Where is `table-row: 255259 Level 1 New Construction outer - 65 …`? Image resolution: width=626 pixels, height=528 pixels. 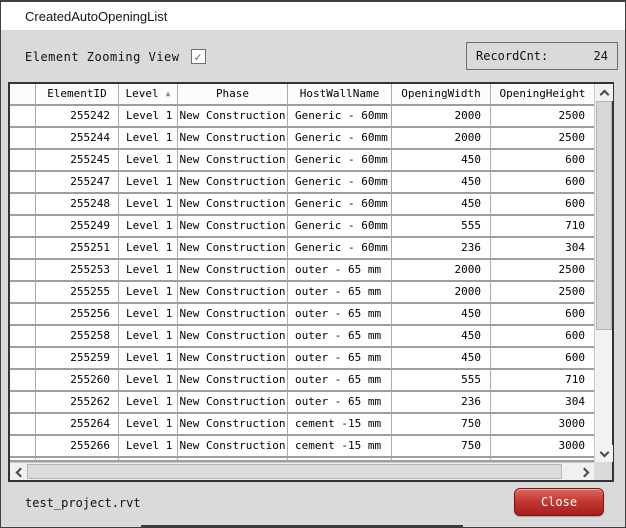 table-row: 255259 Level 1 New Construction outer - 65 … is located at coordinates (302, 359).